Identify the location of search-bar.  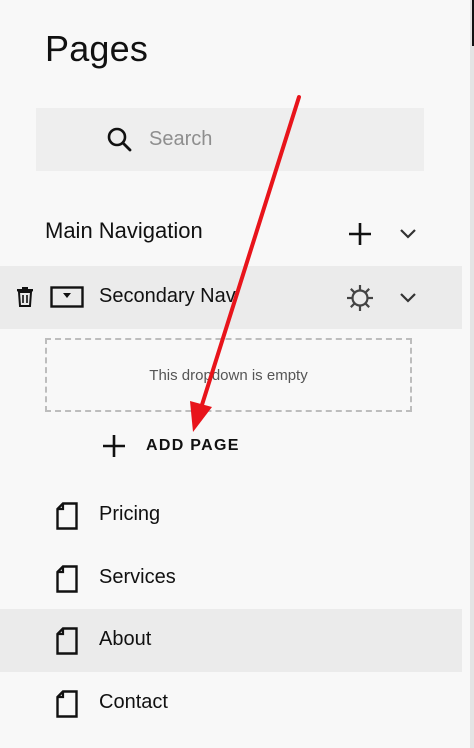
(230, 139).